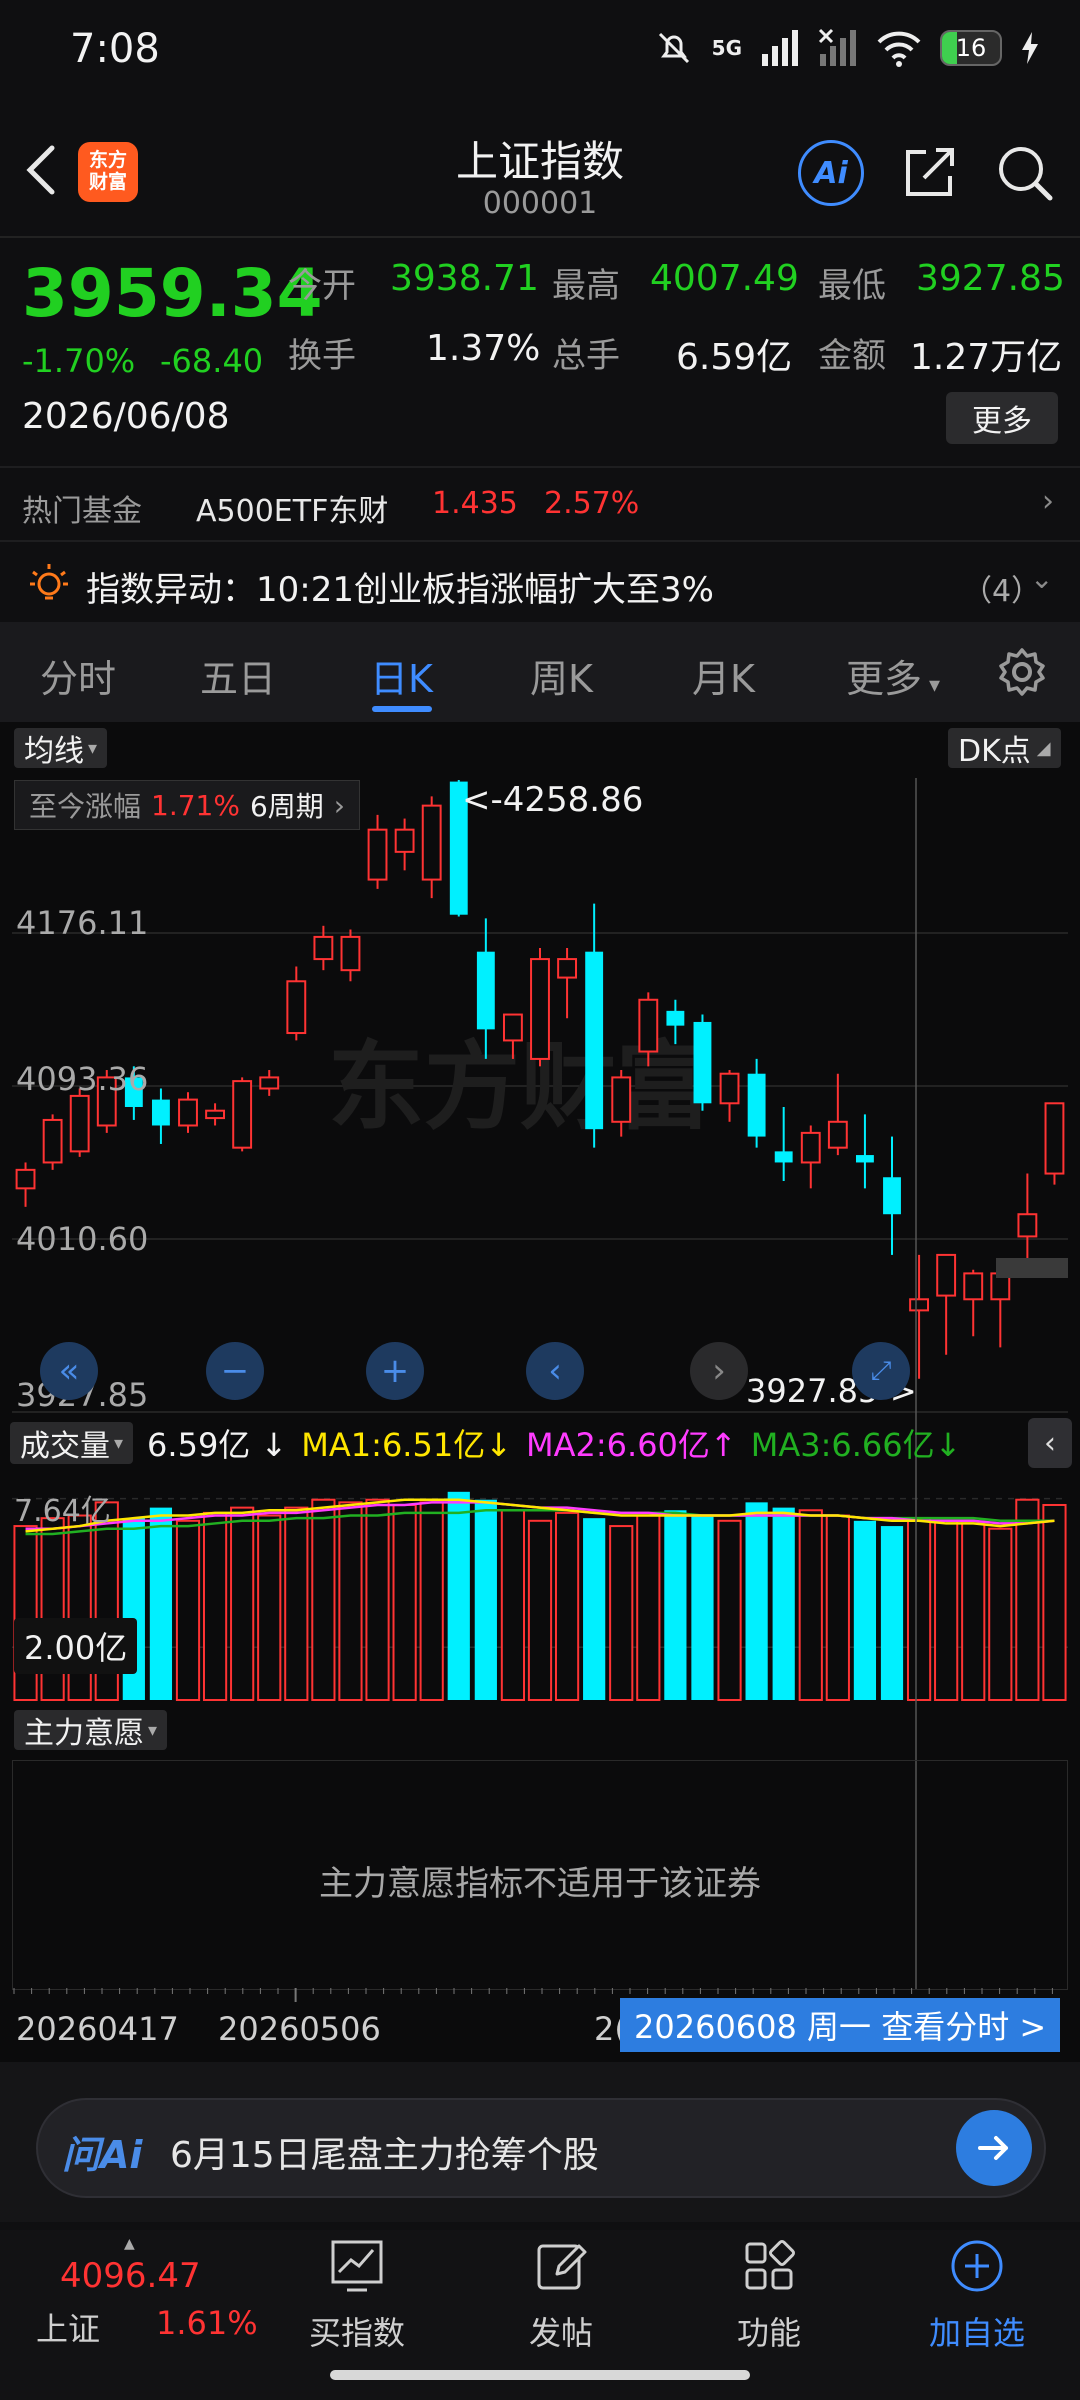 Image resolution: width=1080 pixels, height=2400 pixels. What do you see at coordinates (102, 2155) in the screenshot?
I see `ai-brand-label: 问Ai` at bounding box center [102, 2155].